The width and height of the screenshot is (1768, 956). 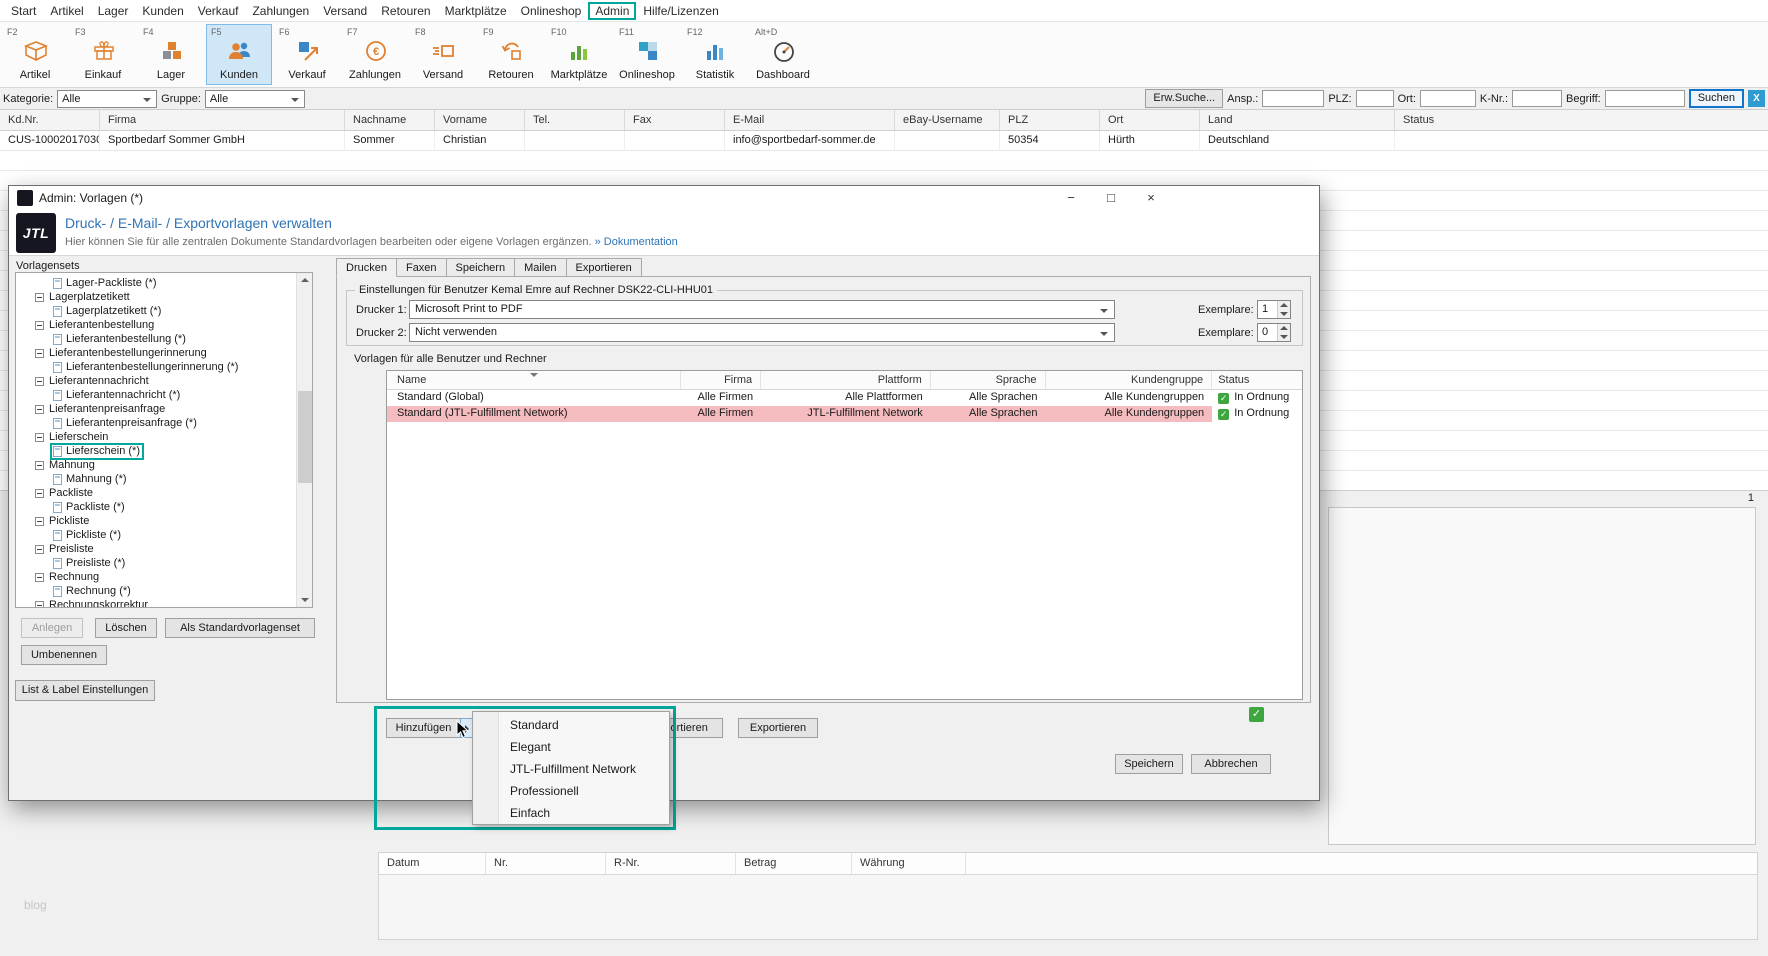 I want to click on hinzufuegen-button: Hinzufügen, so click(x=423, y=728).